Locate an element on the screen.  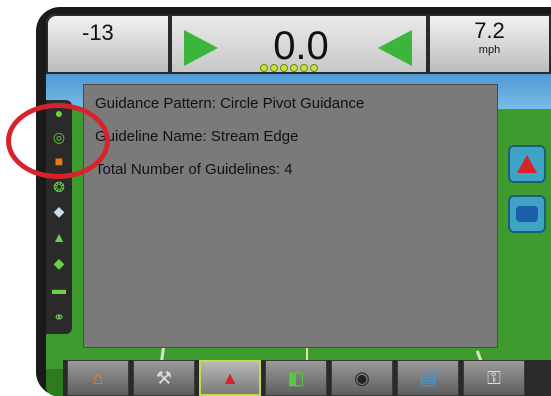
home-icon: ⌂ is located at coordinates (98, 377).